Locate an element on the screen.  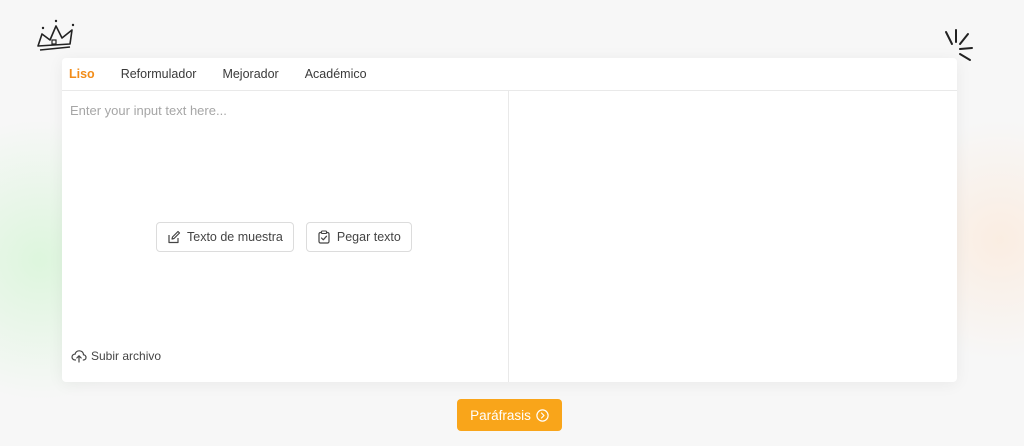
tab-liso: Liso is located at coordinates (82, 74).